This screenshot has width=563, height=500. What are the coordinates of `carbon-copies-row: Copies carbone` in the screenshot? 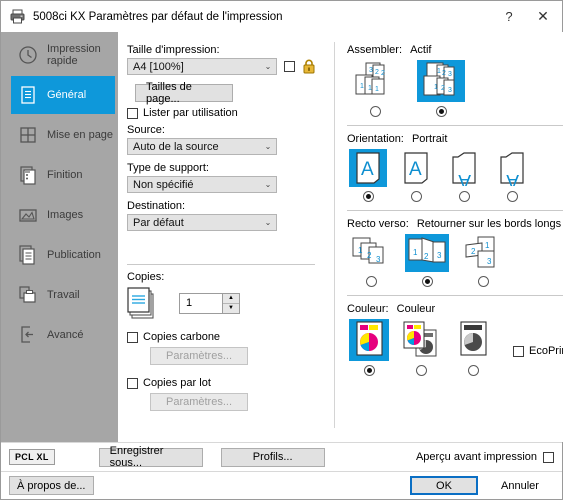 It's located at (230, 337).